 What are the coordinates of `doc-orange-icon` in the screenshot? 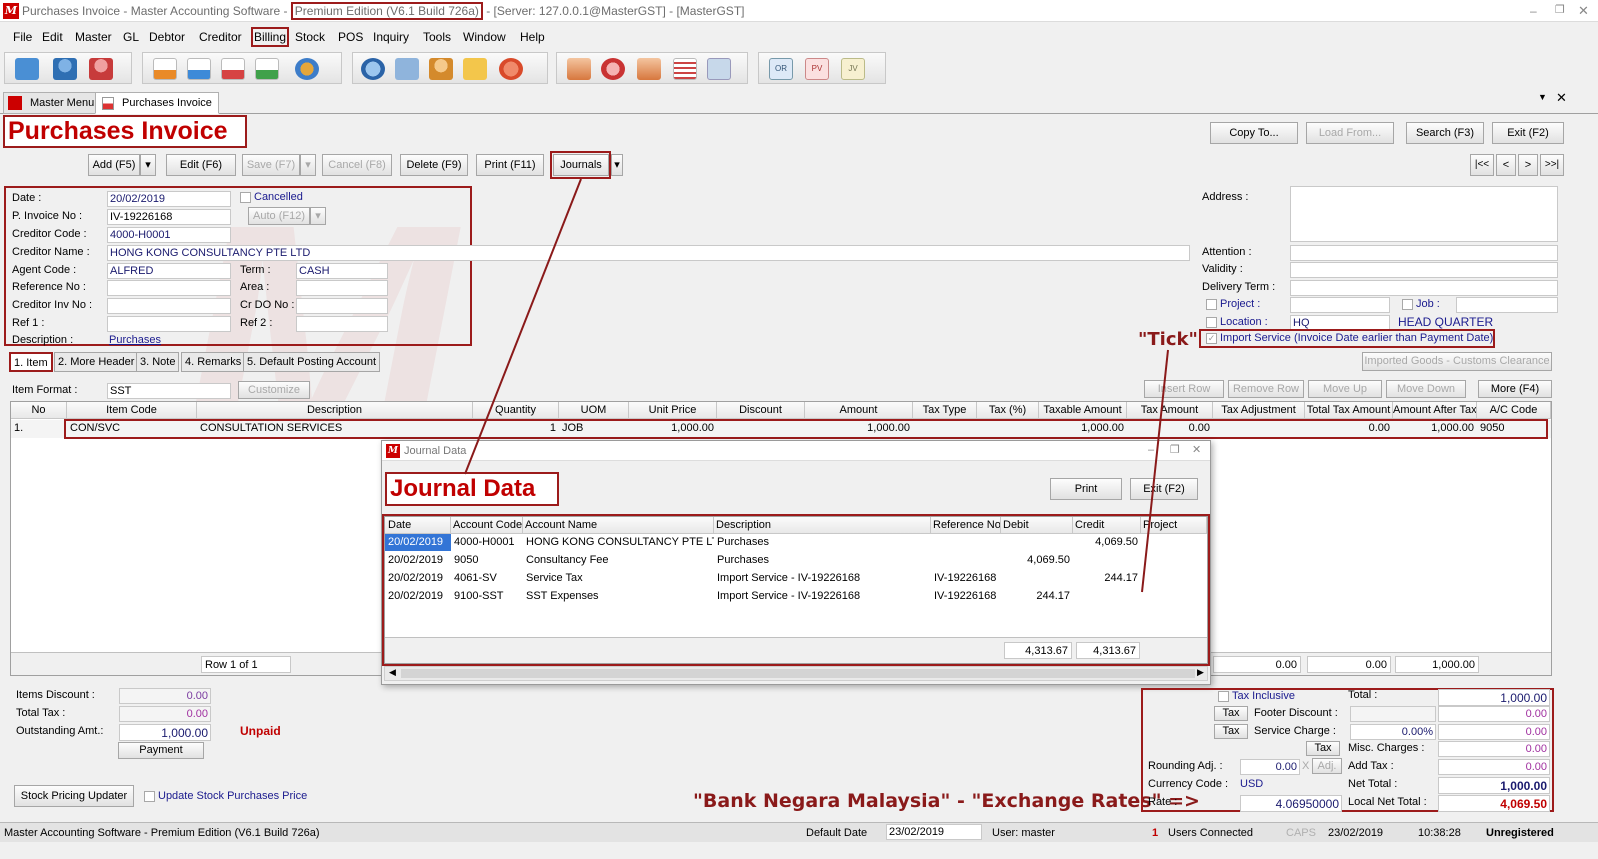 It's located at (165, 69).